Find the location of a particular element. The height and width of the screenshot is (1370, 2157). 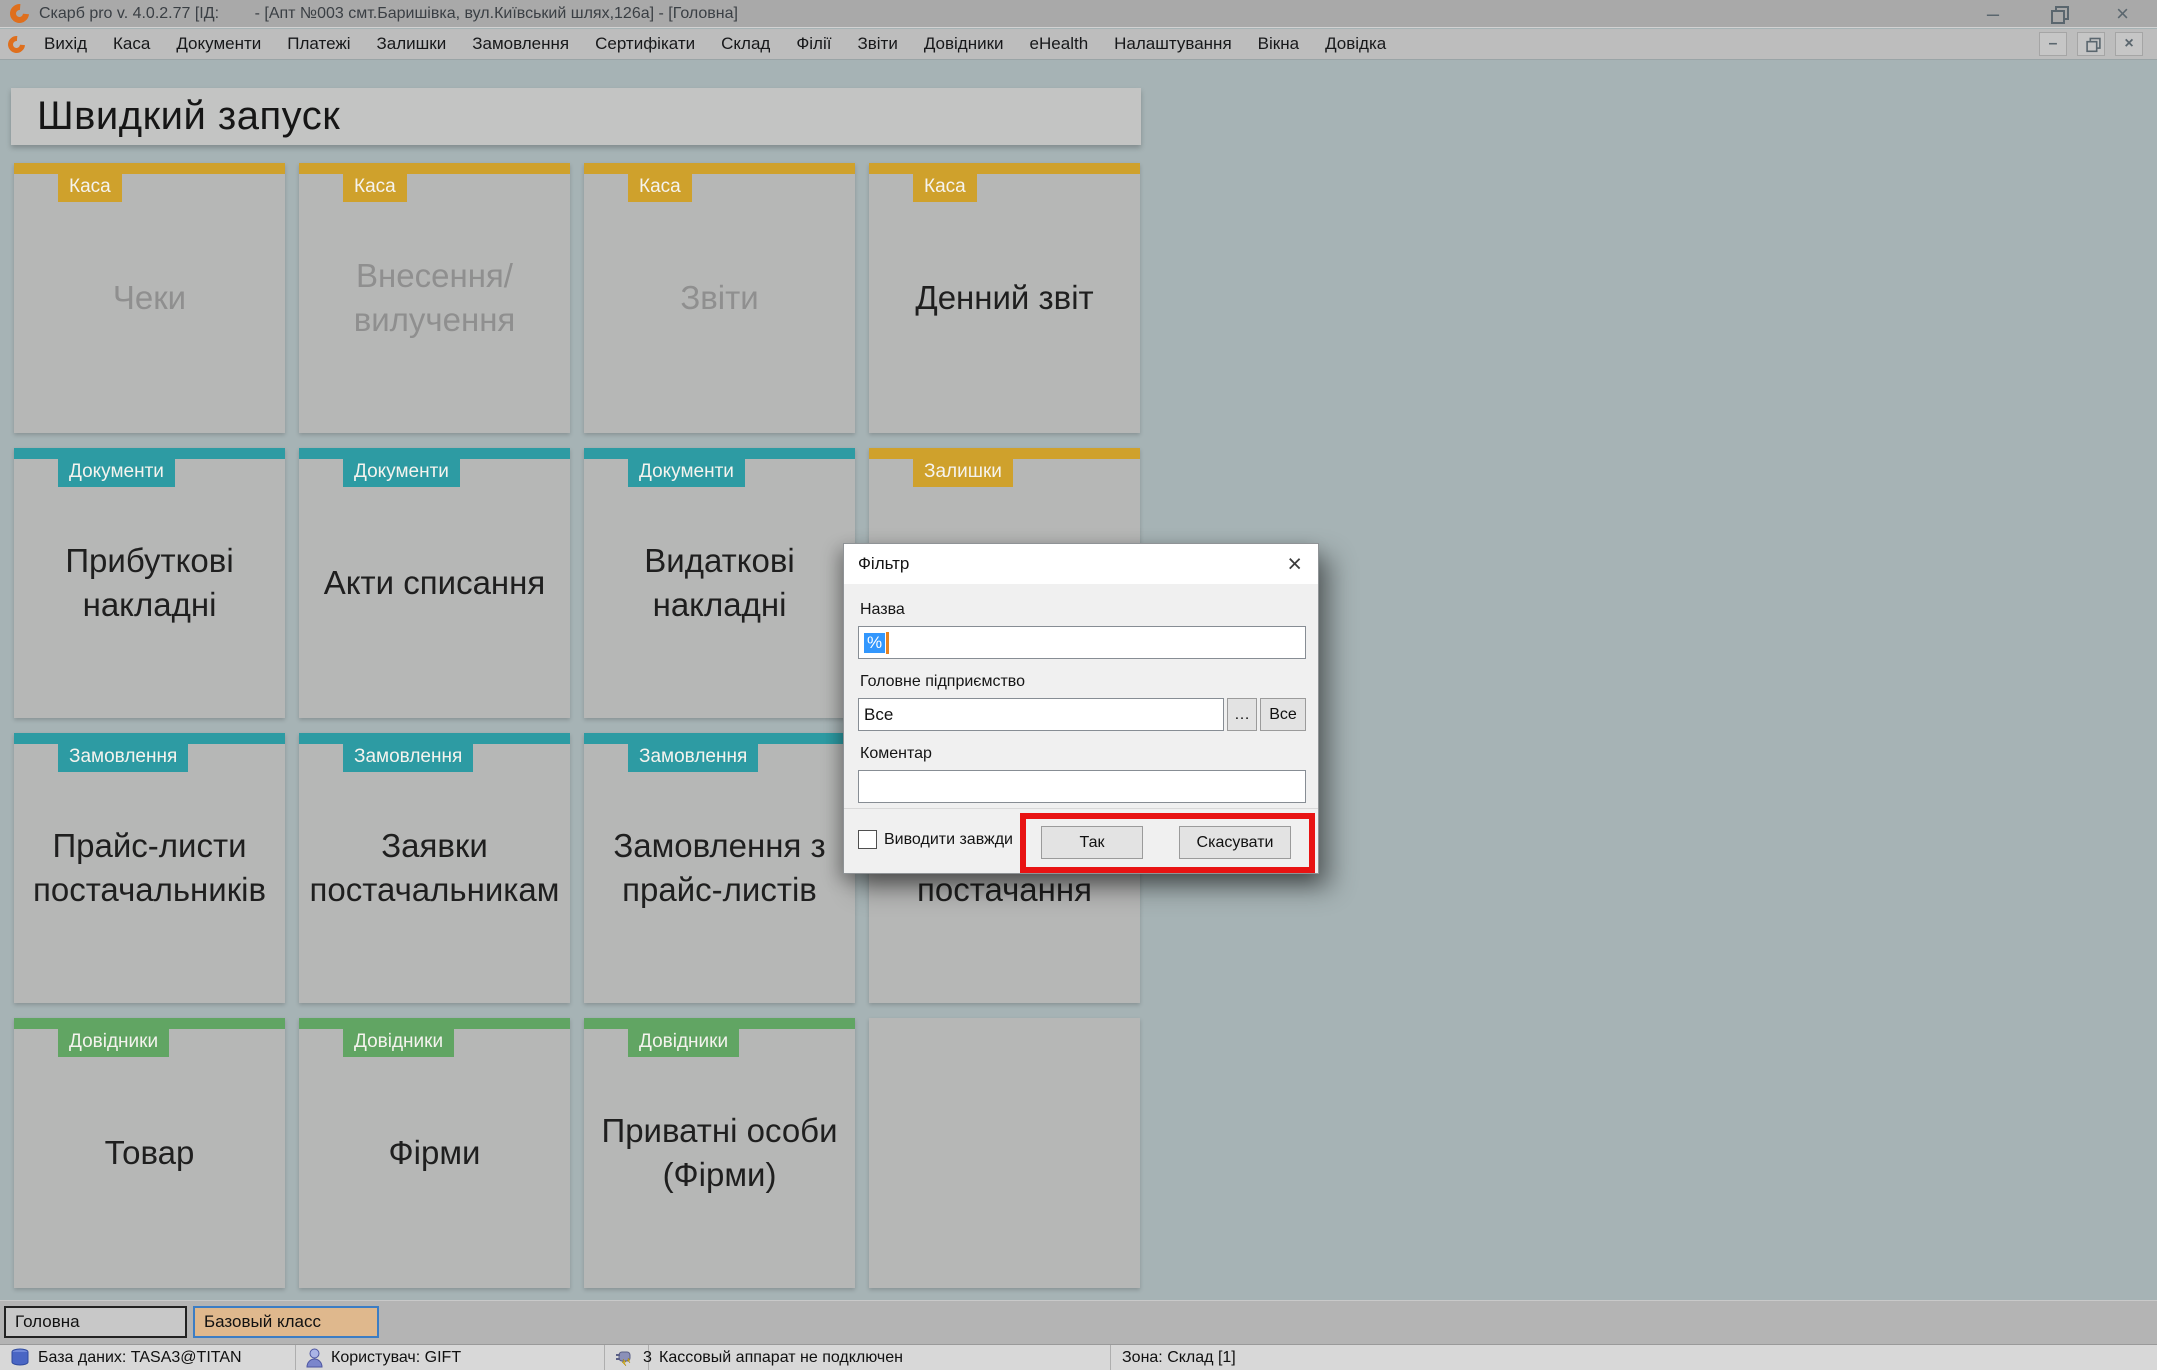

tile-label: Звіти is located at coordinates (719, 297).